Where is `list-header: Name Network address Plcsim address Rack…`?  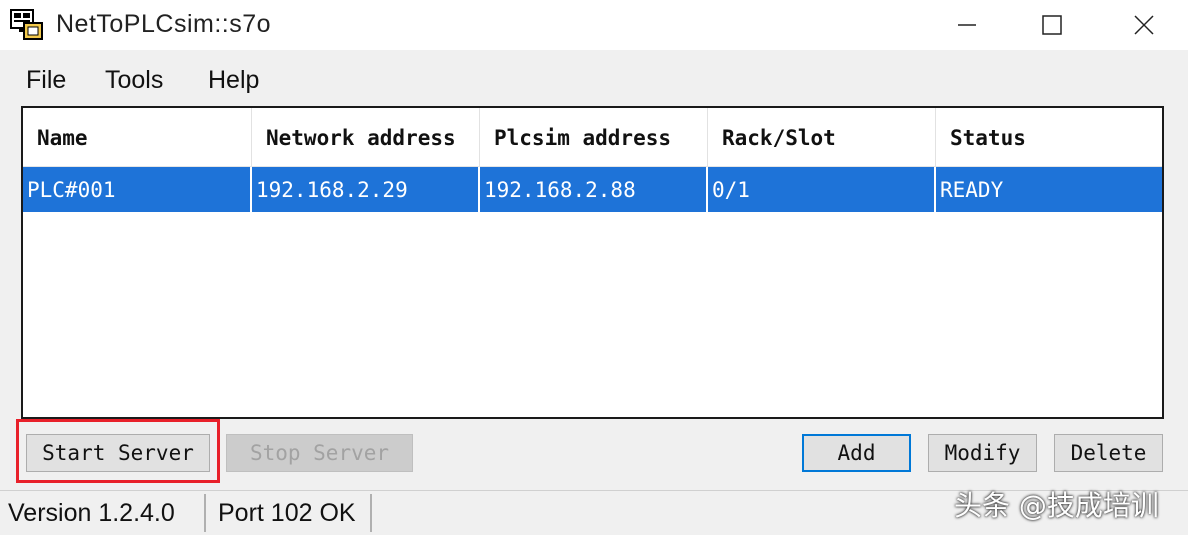
list-header: Name Network address Plcsim address Rack… is located at coordinates (592, 137).